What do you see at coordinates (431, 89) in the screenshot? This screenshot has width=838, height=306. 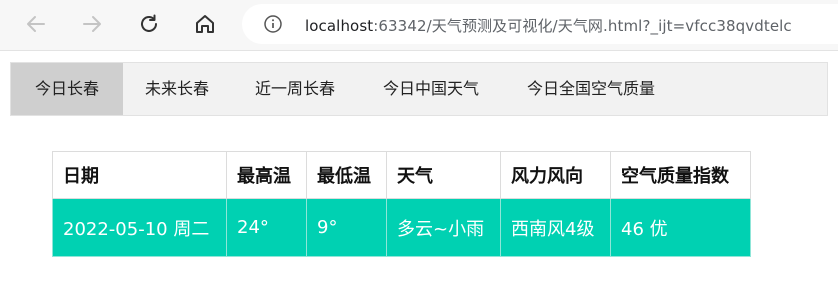 I see `tab-china-weather: 今日中国天气` at bounding box center [431, 89].